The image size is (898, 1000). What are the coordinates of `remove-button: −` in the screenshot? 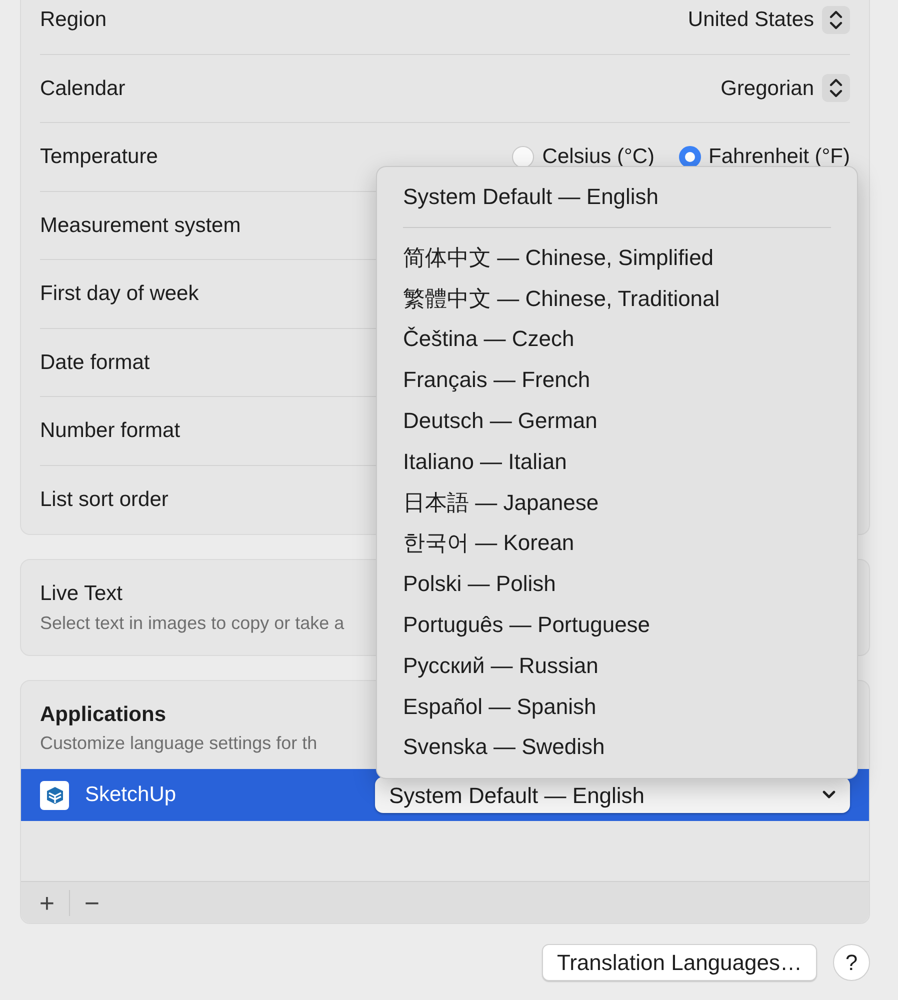 It's located at (92, 903).